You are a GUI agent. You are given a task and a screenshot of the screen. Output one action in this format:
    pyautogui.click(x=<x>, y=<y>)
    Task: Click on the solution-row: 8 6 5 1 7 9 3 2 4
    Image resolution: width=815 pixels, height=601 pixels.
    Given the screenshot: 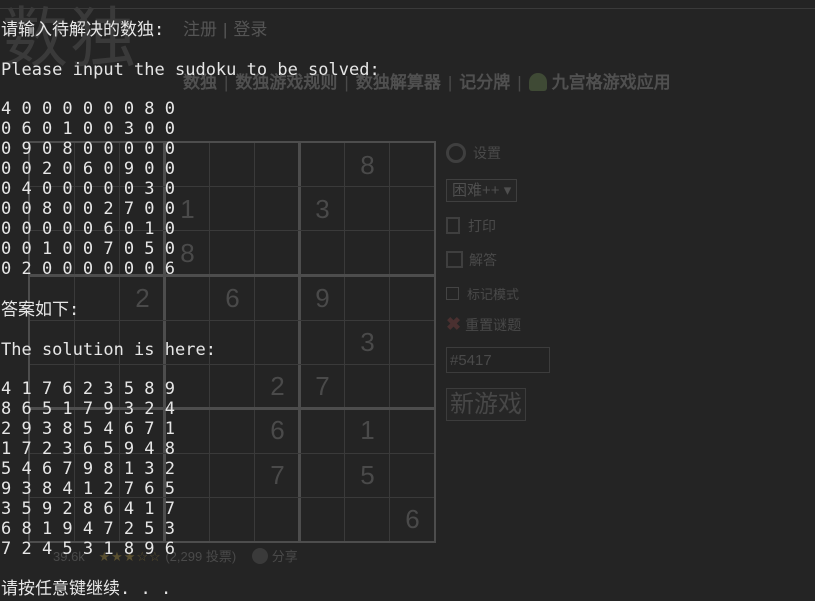 What is the action you would take?
    pyautogui.click(x=88, y=409)
    